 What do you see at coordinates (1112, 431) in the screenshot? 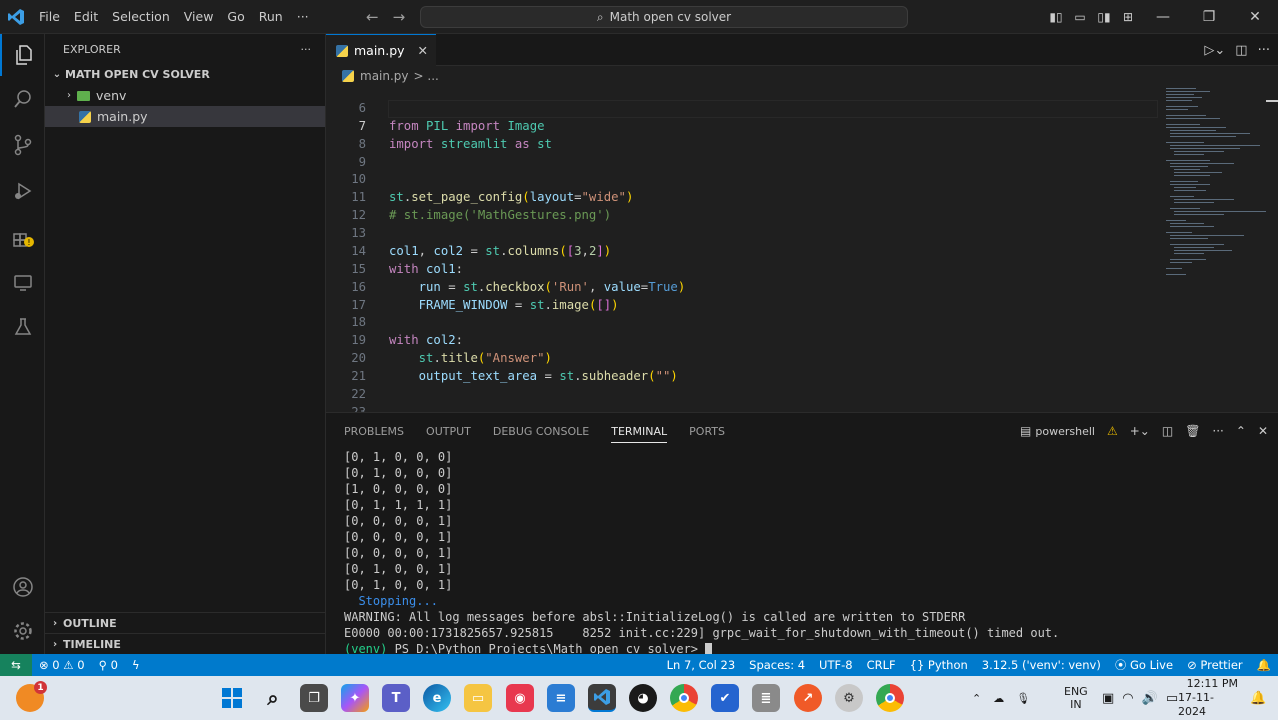
I see `warning-icon: ⚠` at bounding box center [1112, 431].